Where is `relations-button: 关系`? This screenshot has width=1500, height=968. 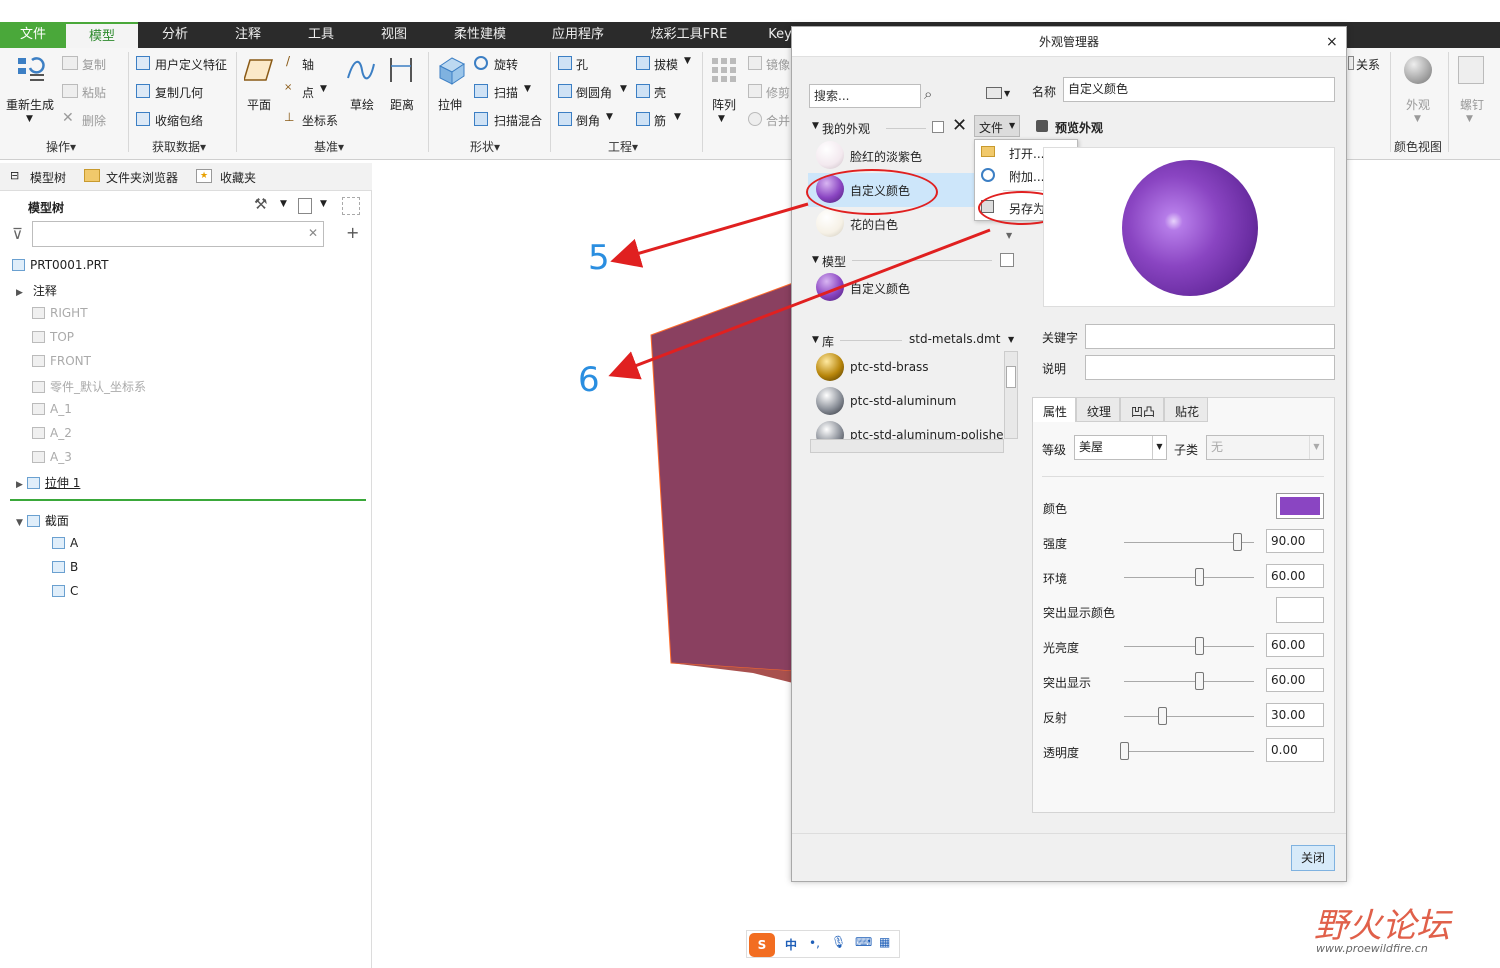
relations-button: 关系 is located at coordinates (1368, 64).